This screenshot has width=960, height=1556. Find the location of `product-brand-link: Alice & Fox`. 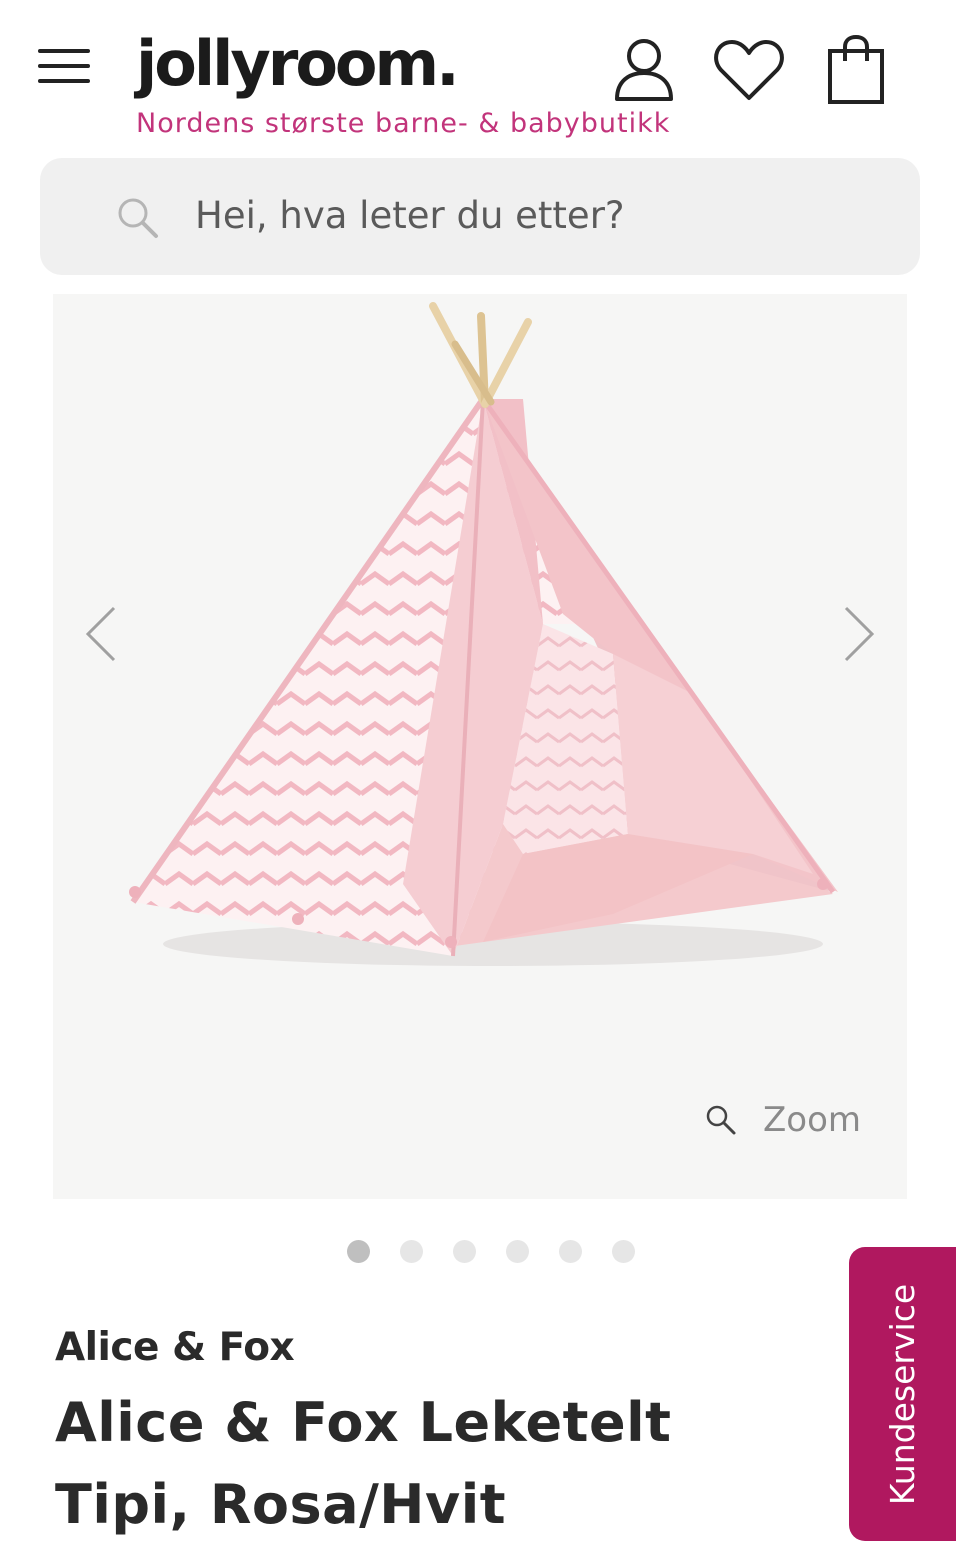

product-brand-link: Alice & Fox is located at coordinates (175, 1347).